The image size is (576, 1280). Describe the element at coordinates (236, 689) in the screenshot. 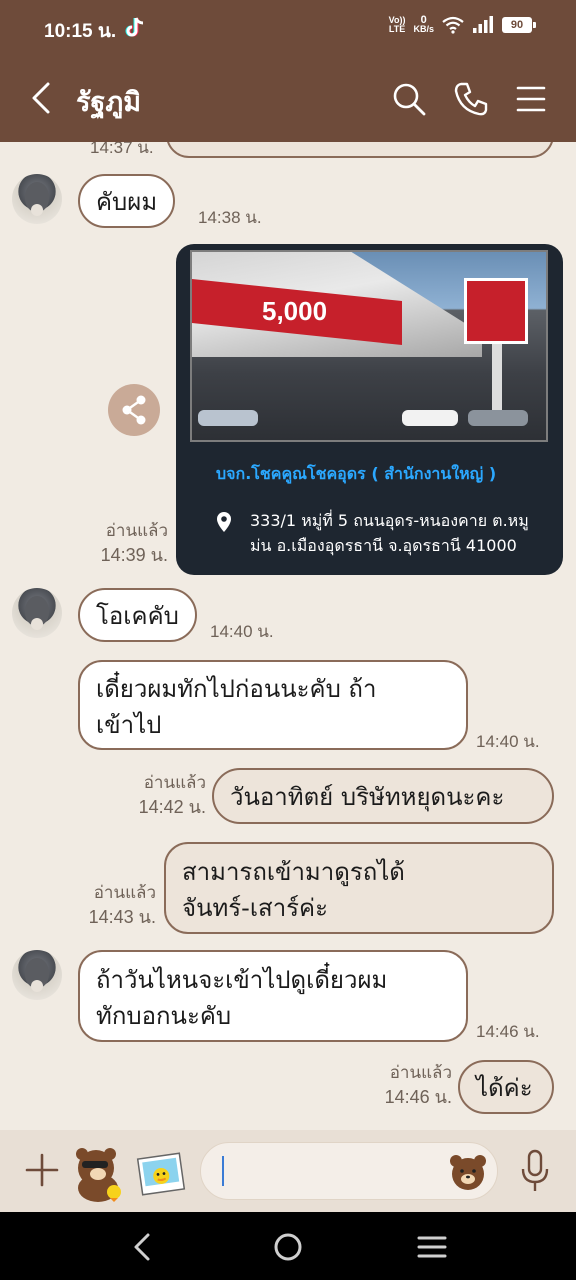

I see `message-text: เดี๋ยวผมทักไปก่อนนะคับ ถ้า` at that location.